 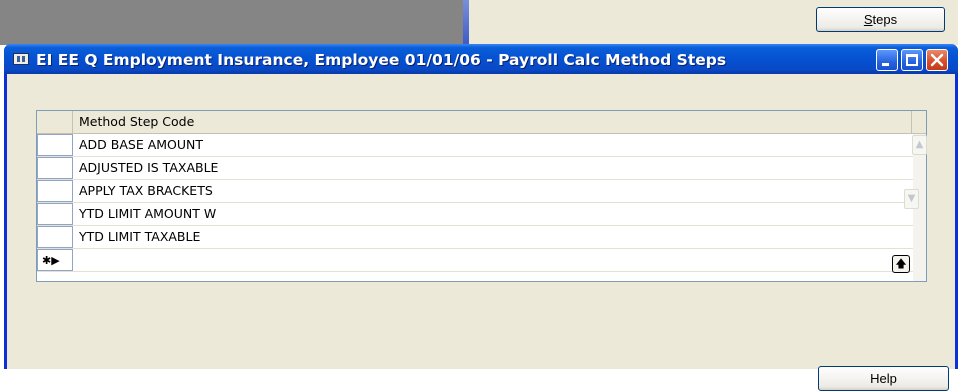 I want to click on background-app-area, so click(x=231, y=22).